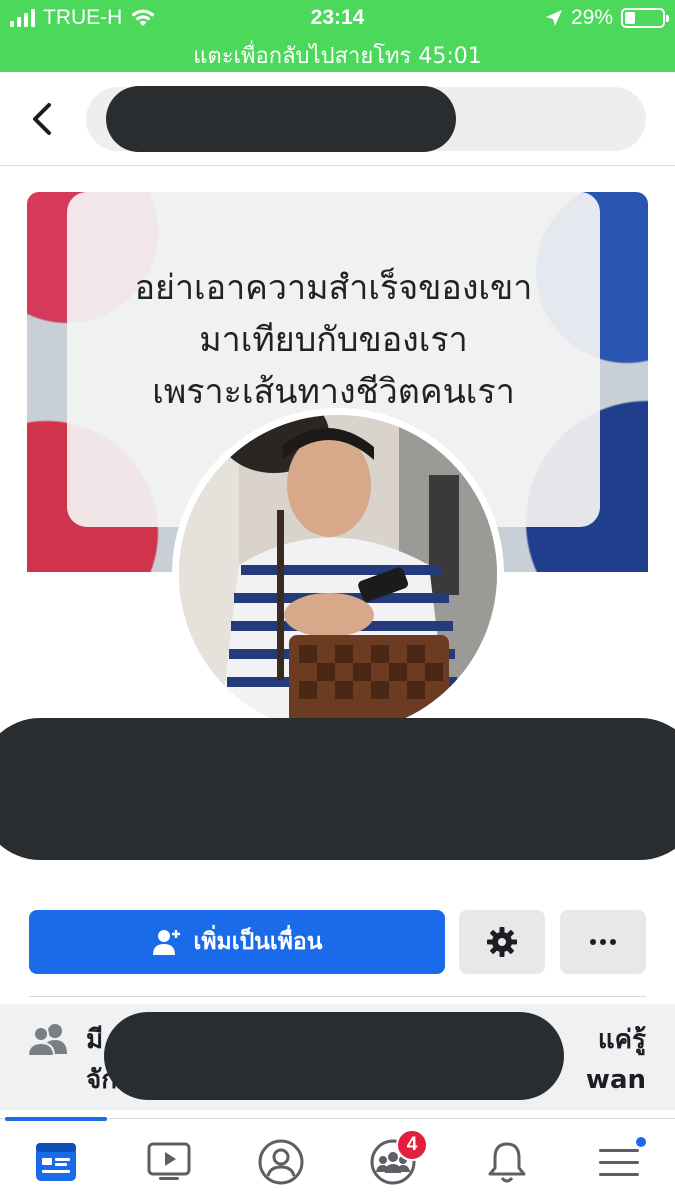 This screenshot has height=1200, width=675. What do you see at coordinates (281, 119) in the screenshot?
I see `redacted-profile-name-search` at bounding box center [281, 119].